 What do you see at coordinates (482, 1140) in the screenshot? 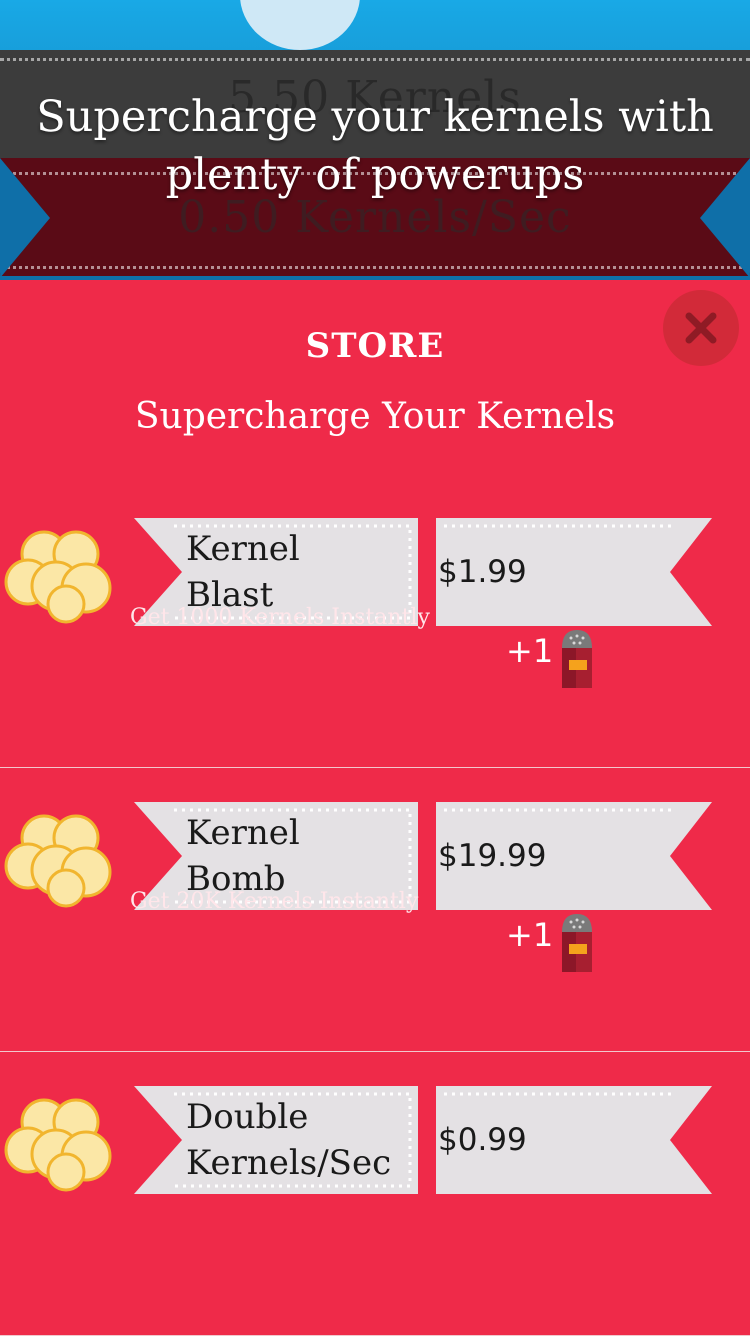
I see `item-price: $0.99` at bounding box center [482, 1140].